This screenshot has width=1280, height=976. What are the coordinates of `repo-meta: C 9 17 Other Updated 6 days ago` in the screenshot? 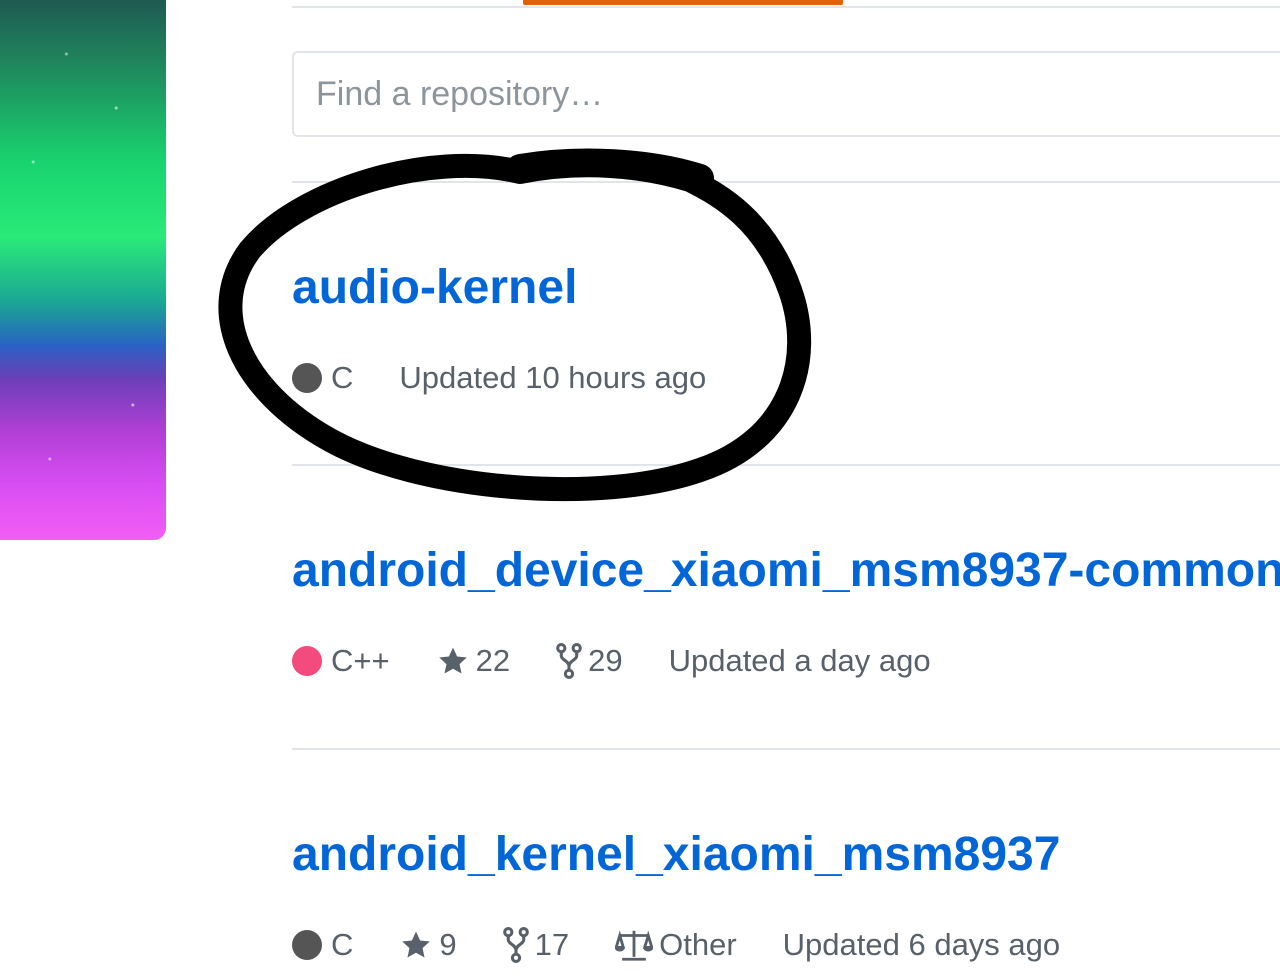 It's located at (786, 945).